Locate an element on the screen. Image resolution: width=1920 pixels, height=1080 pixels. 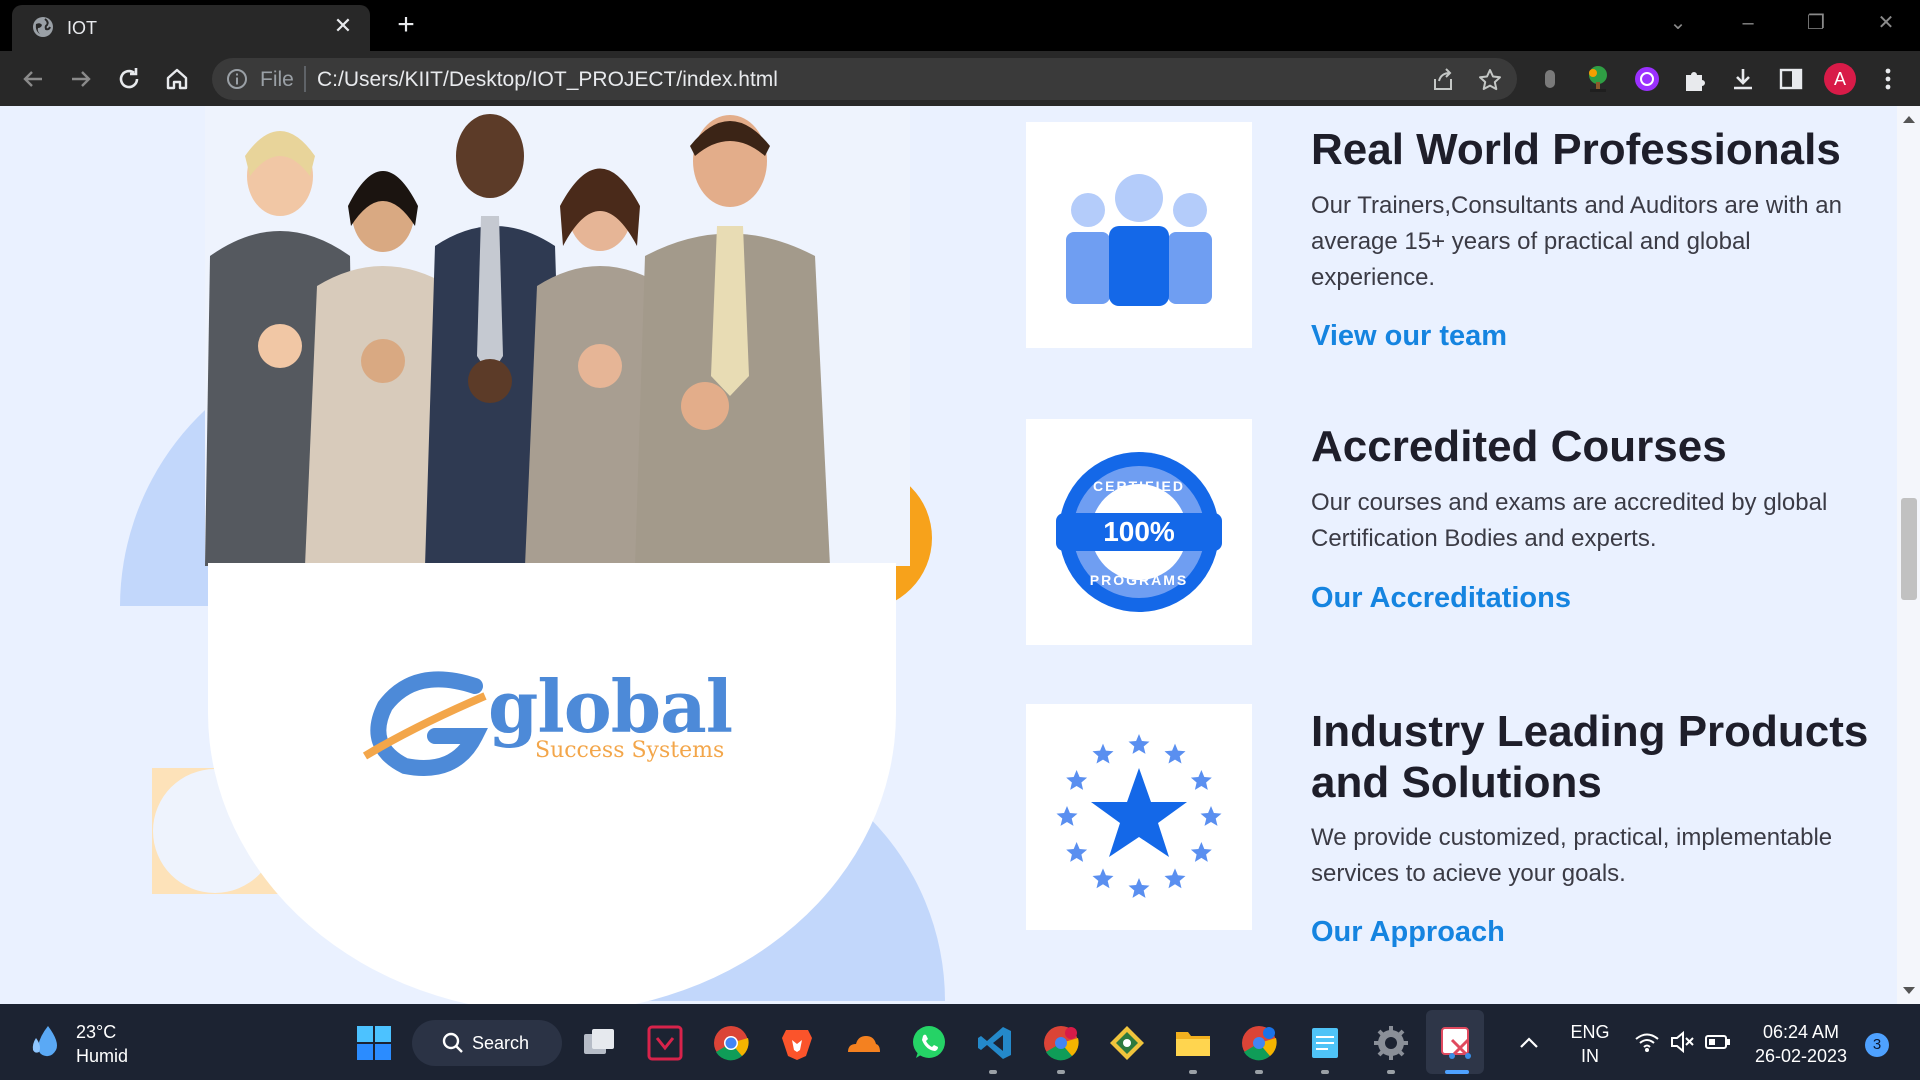
windows-start-icon is located at coordinates (374, 1043).